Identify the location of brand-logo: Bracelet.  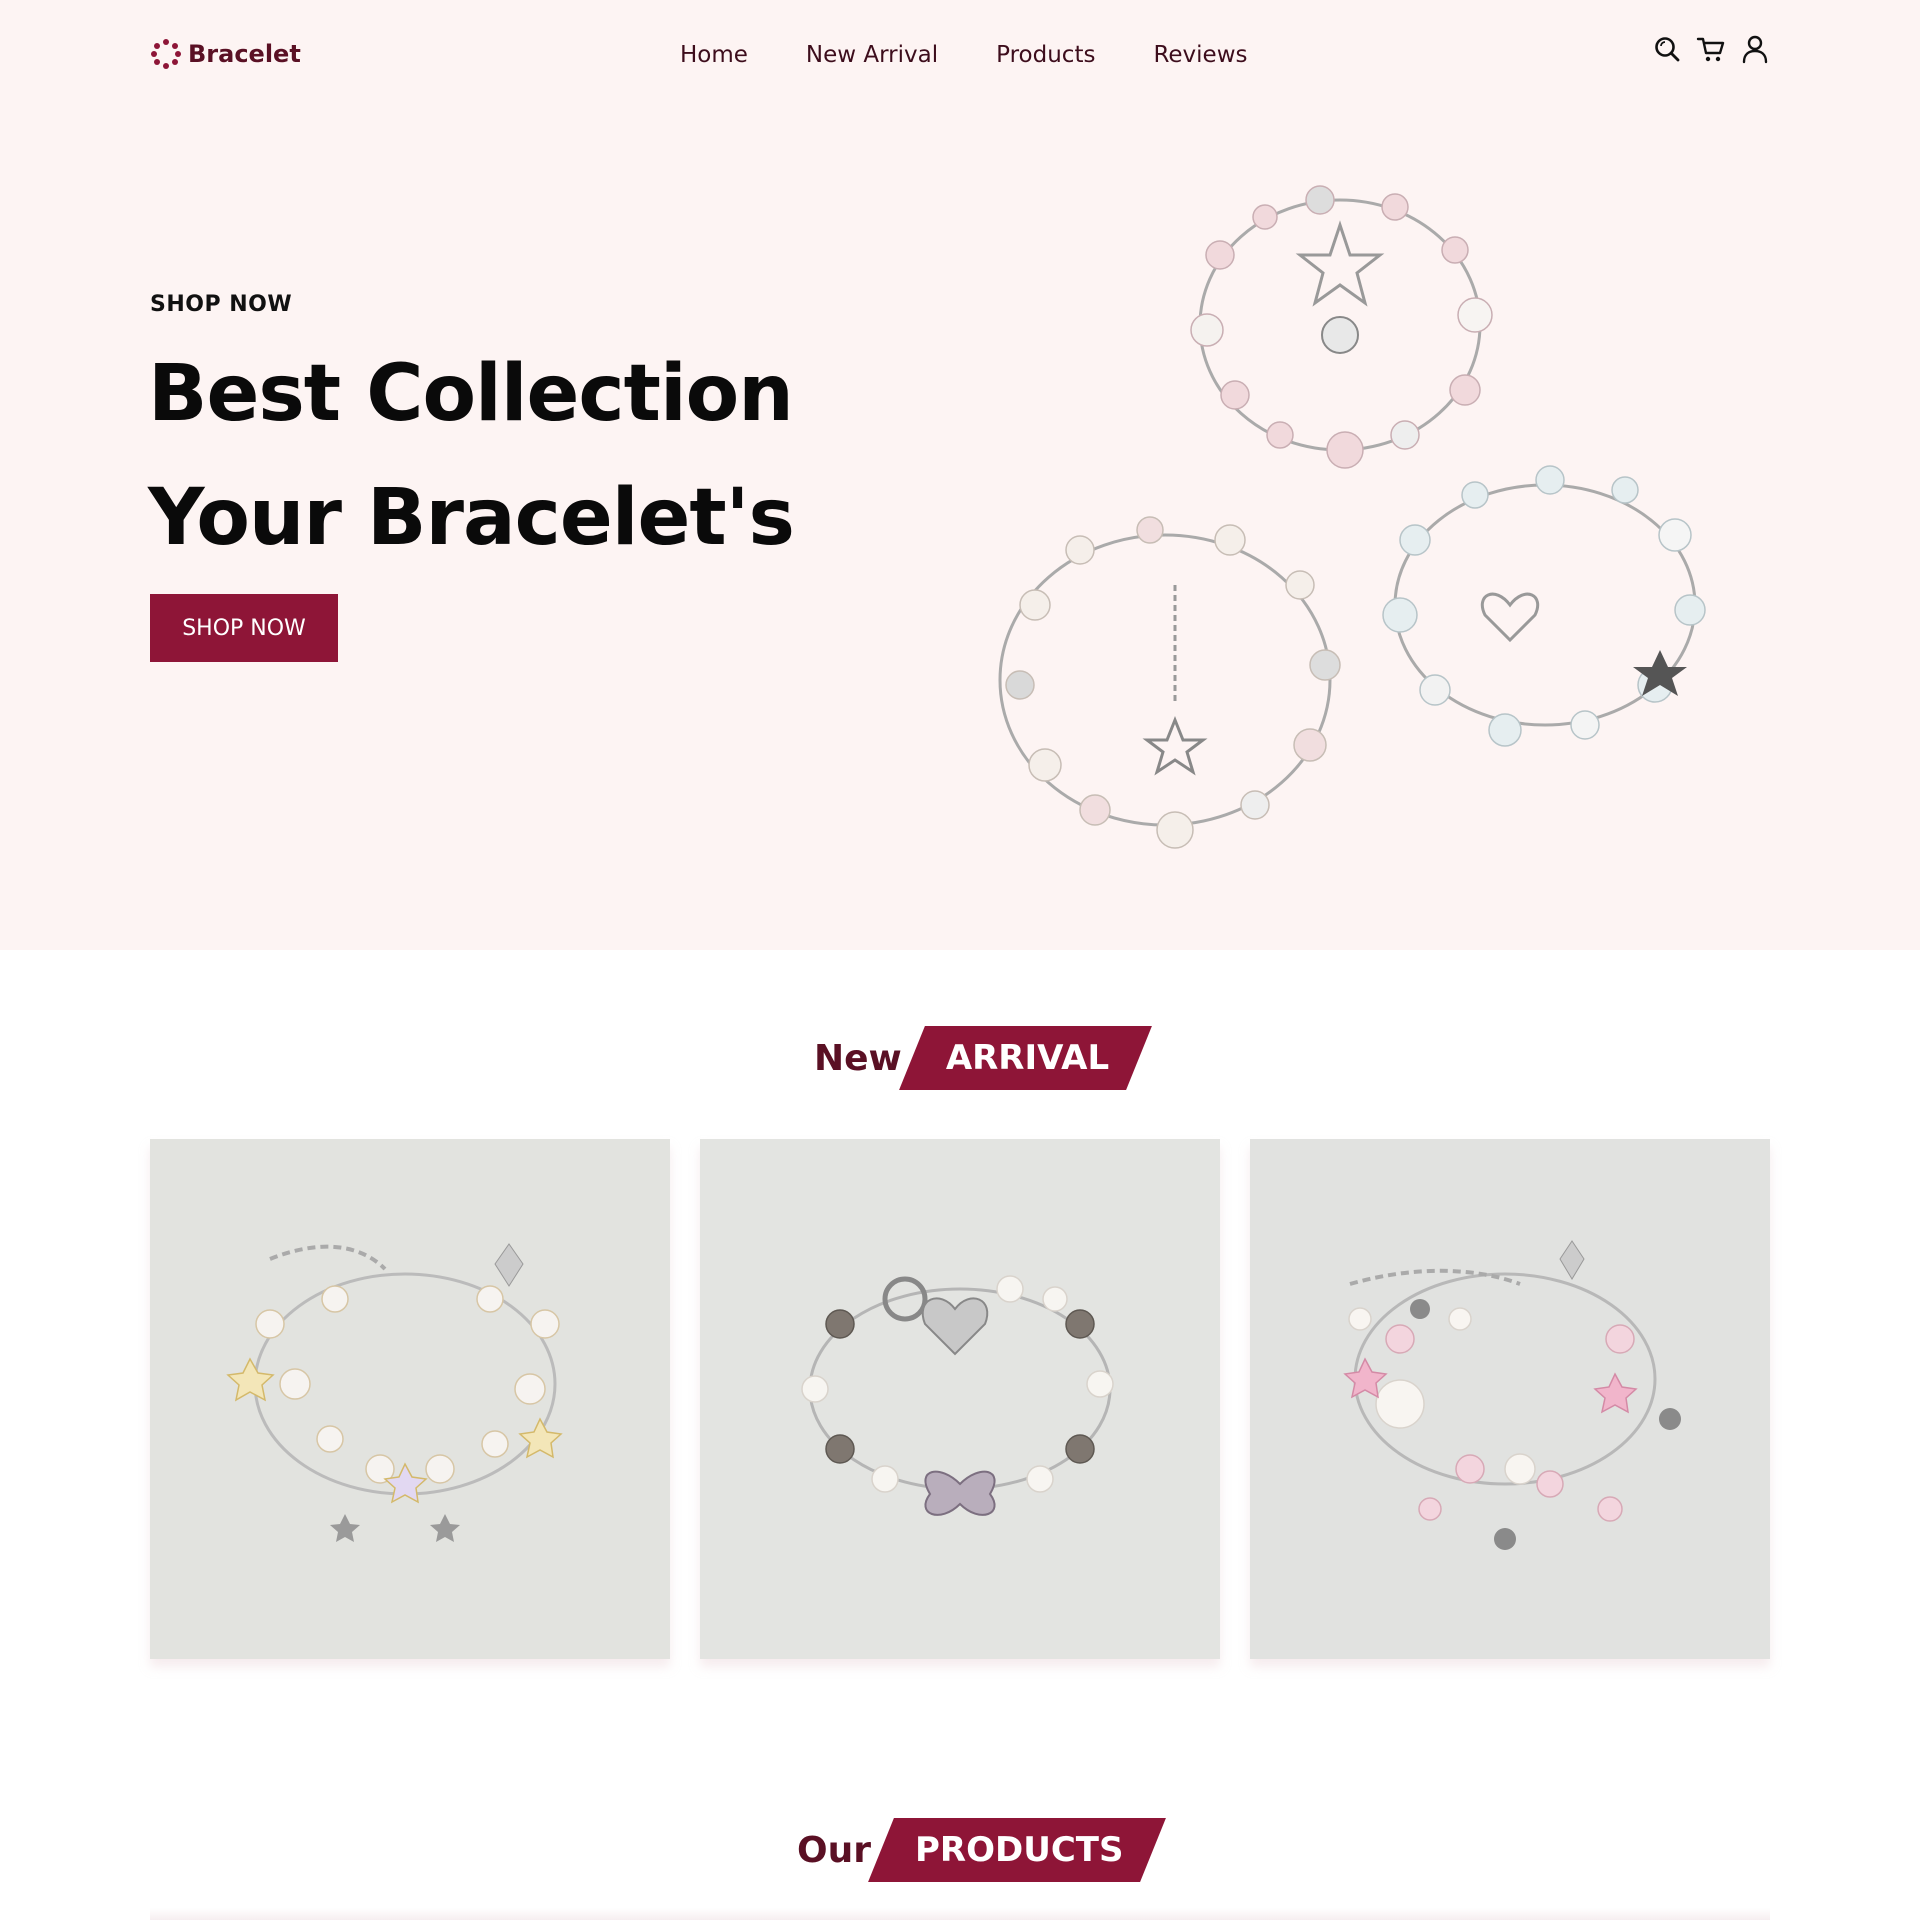
(225, 54).